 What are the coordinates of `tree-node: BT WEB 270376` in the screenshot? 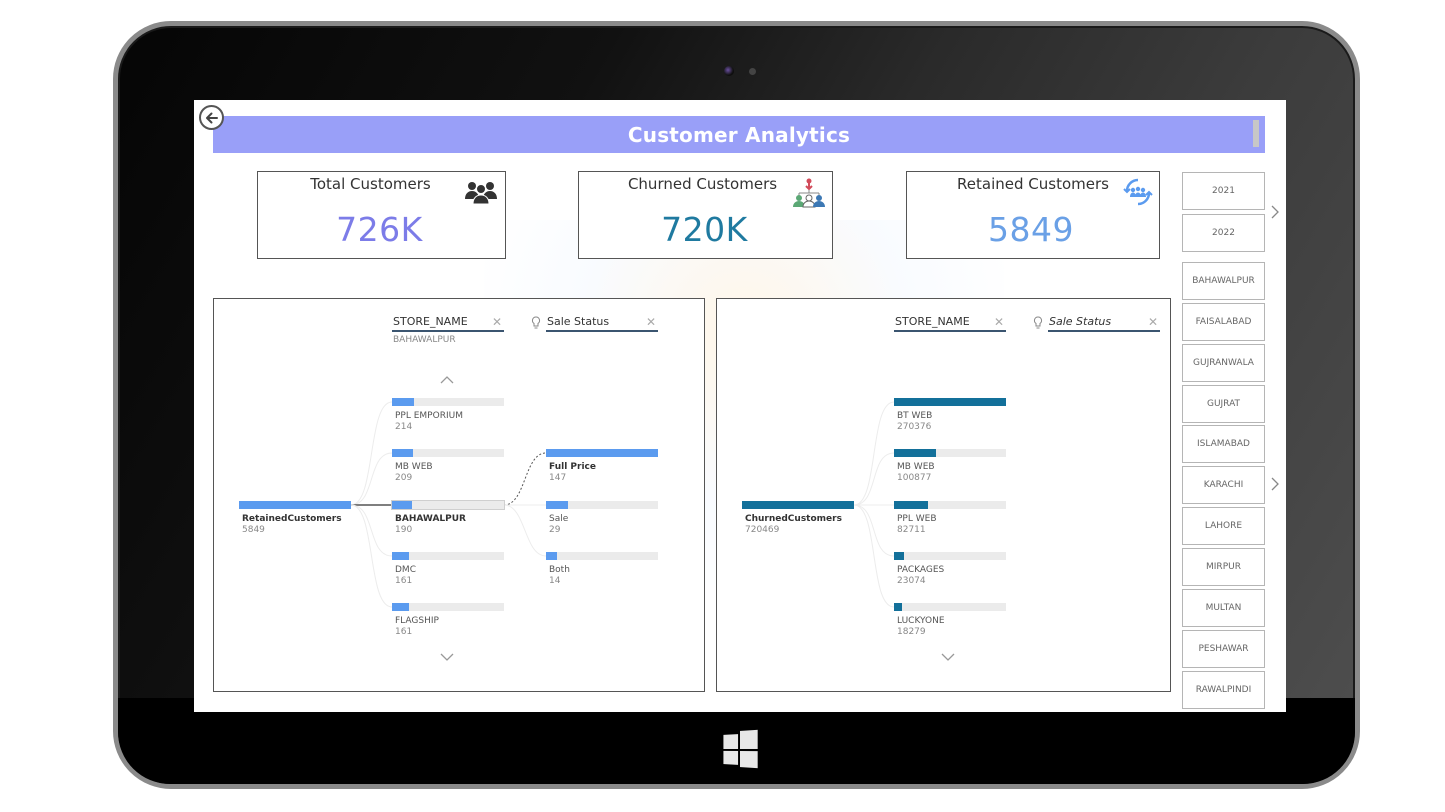 It's located at (950, 415).